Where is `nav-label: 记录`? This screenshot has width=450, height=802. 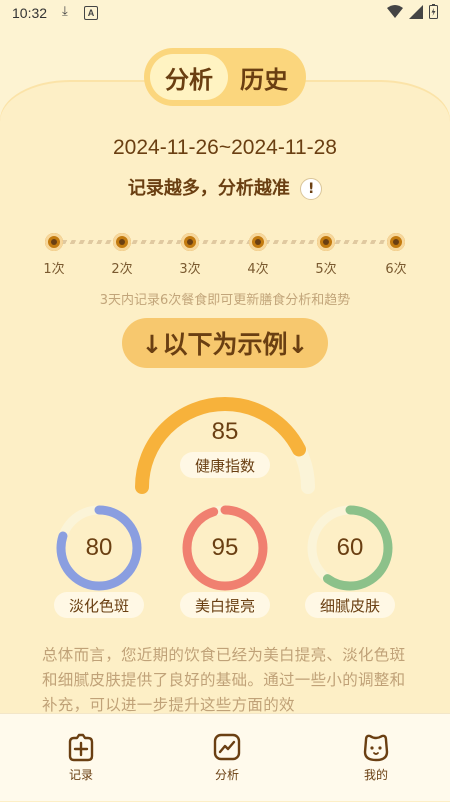 nav-label: 记录 is located at coordinates (80, 775).